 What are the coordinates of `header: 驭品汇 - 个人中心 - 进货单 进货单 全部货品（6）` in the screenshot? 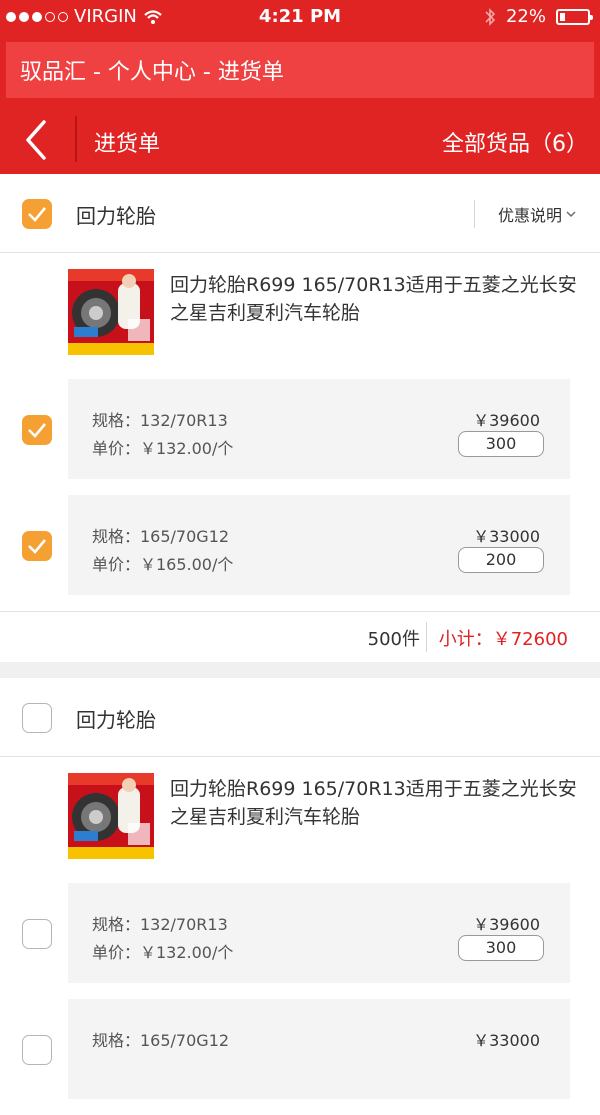 It's located at (300, 104).